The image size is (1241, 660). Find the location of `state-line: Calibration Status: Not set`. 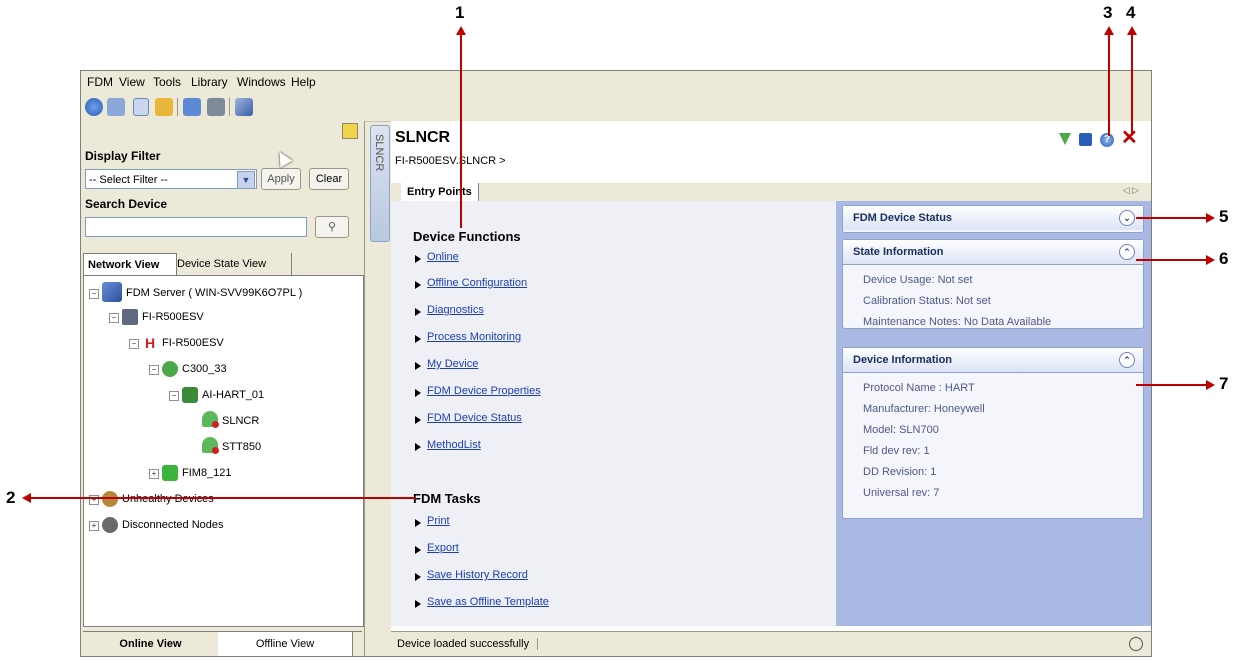

state-line: Calibration Status: Not set is located at coordinates (927, 301).